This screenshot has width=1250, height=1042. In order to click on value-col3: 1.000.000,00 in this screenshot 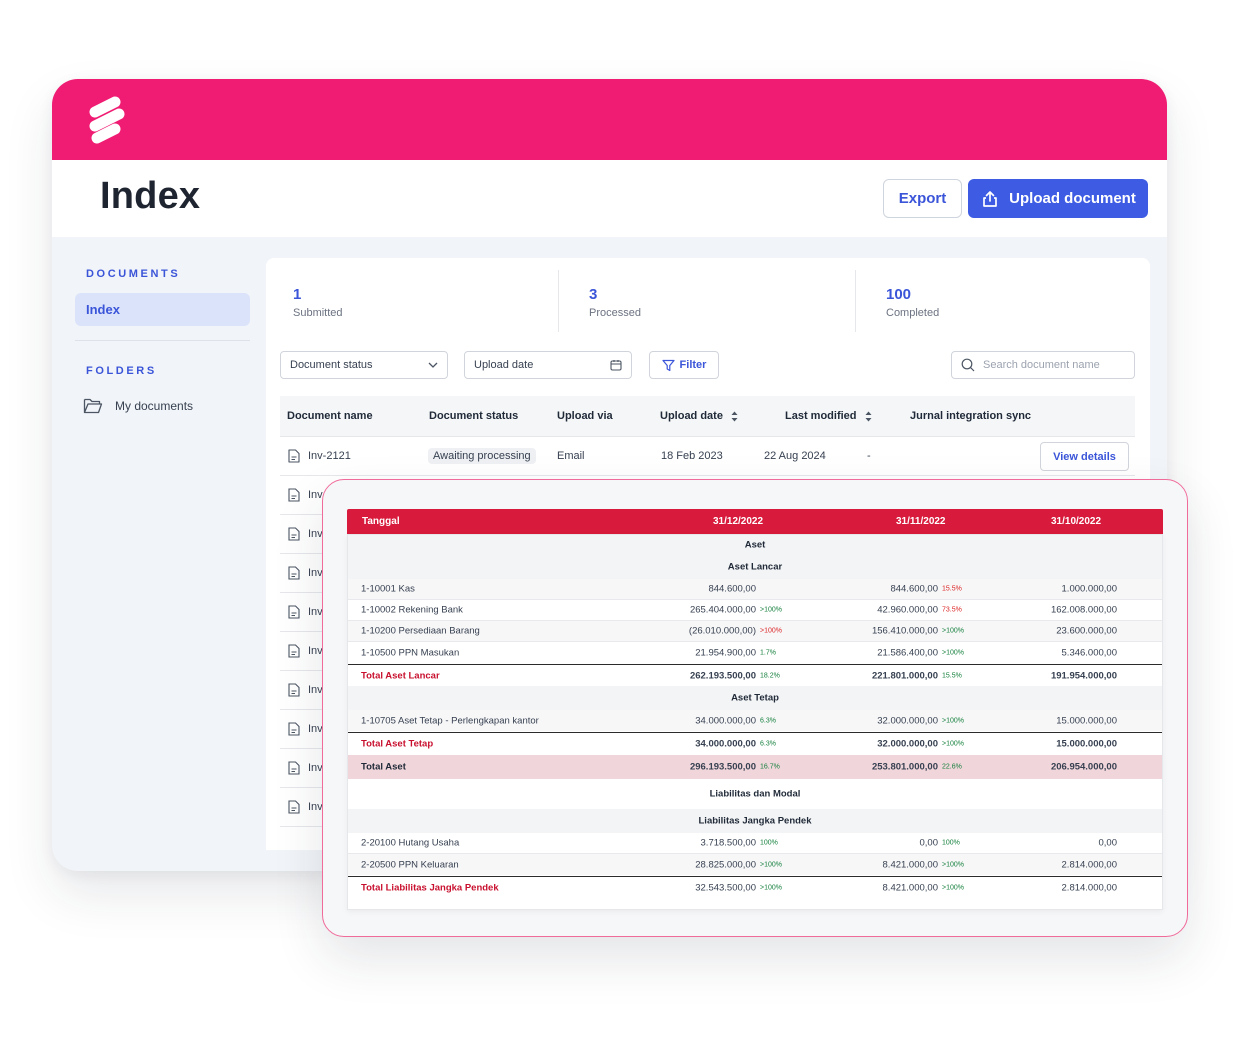, I will do `click(1089, 589)`.